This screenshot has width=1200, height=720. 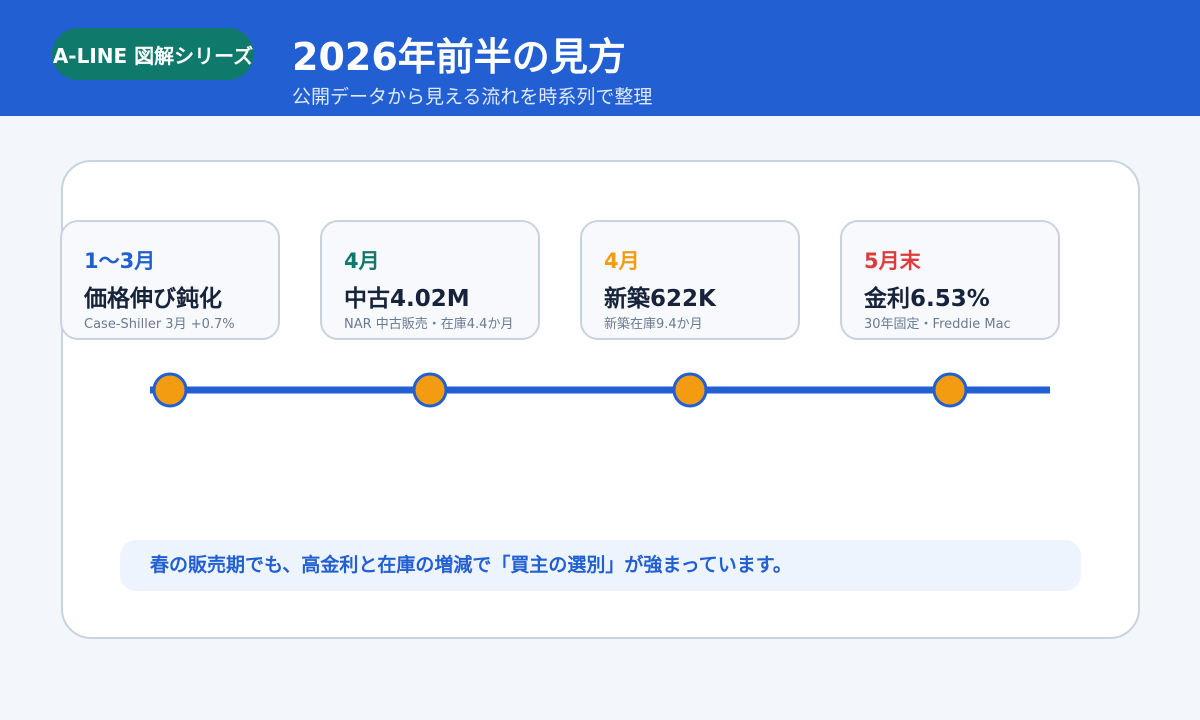 What do you see at coordinates (950, 280) in the screenshot?
I see `event-card-4: 5月末 金利6.53% 30年固定・Freddie Mac` at bounding box center [950, 280].